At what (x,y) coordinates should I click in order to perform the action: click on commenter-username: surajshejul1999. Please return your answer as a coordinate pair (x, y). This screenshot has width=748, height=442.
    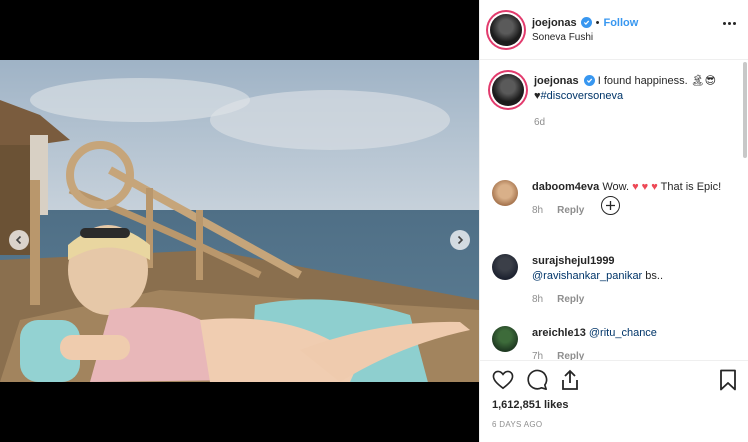
    Looking at the image, I should click on (573, 261).